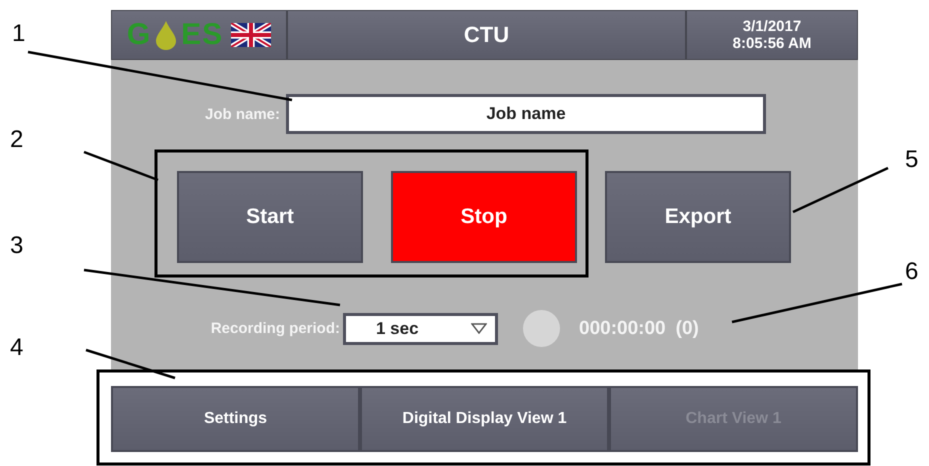 This screenshot has width=929, height=466. I want to click on callout-number: 6, so click(911, 272).